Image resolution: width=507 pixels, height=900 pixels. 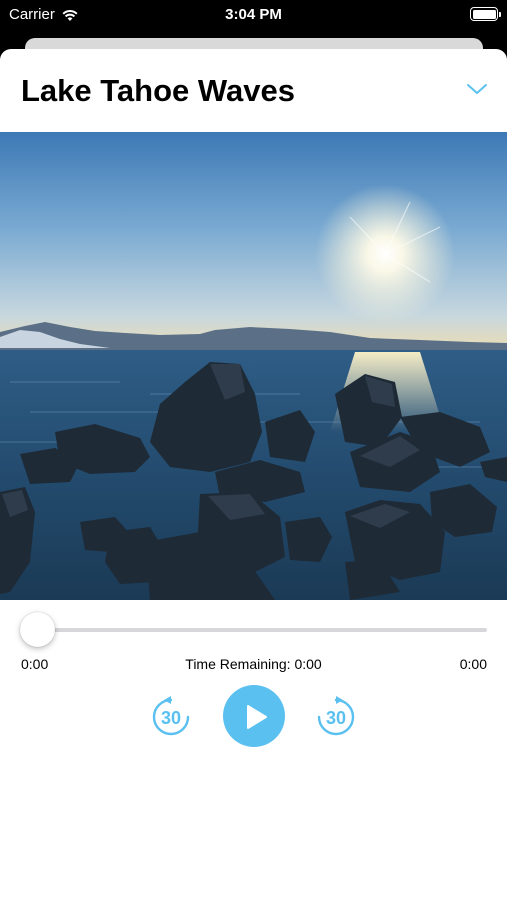 I want to click on skip-back-button: 30, so click(x=171, y=716).